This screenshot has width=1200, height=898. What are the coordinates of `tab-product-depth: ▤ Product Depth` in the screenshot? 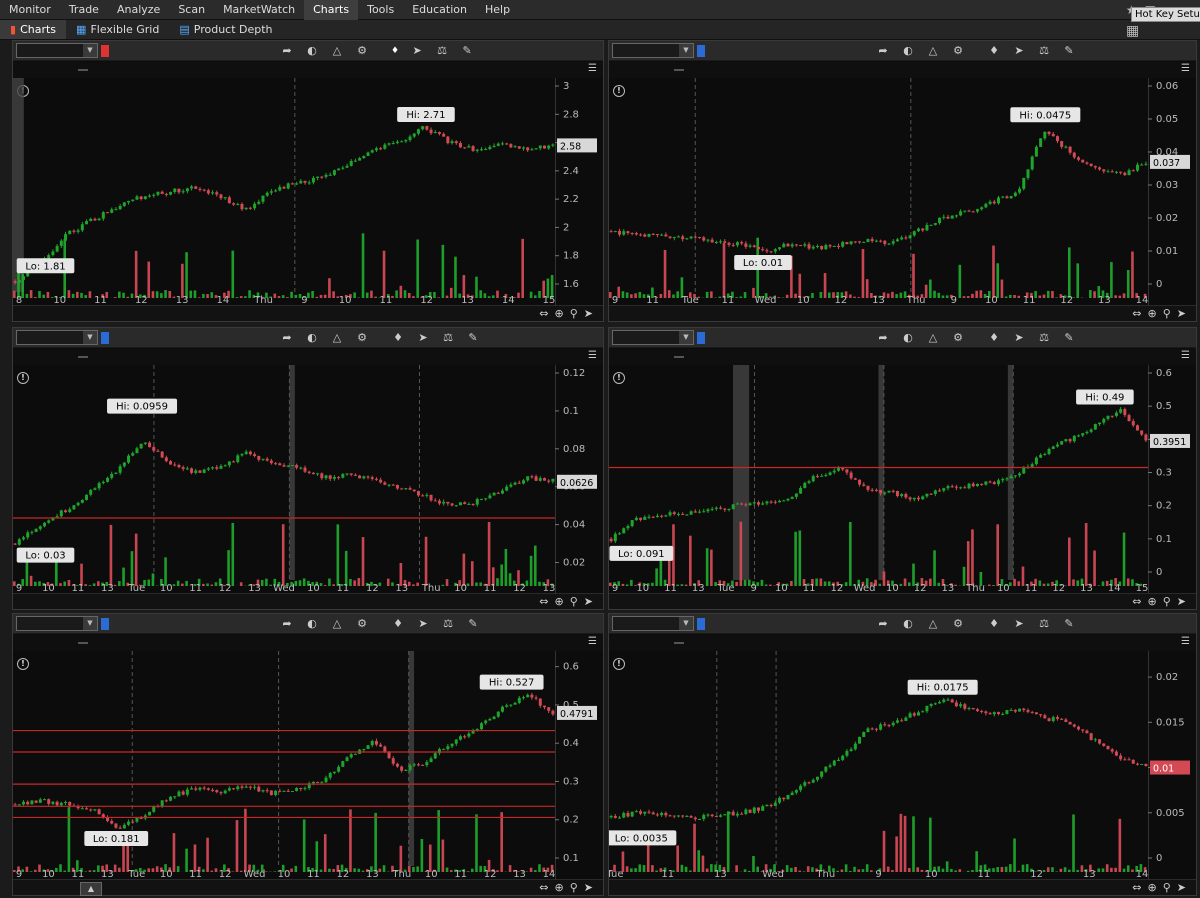 It's located at (225, 29).